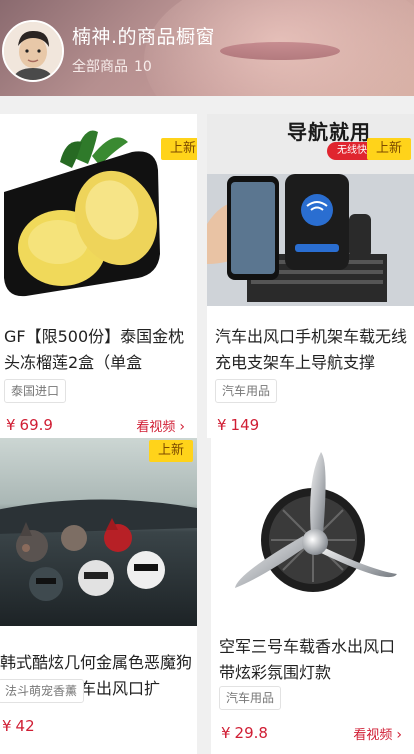 This screenshot has height=754, width=414. I want to click on product-title: 空军三号车载香水出风口带炫彩氛围灯款, so click(314, 660).